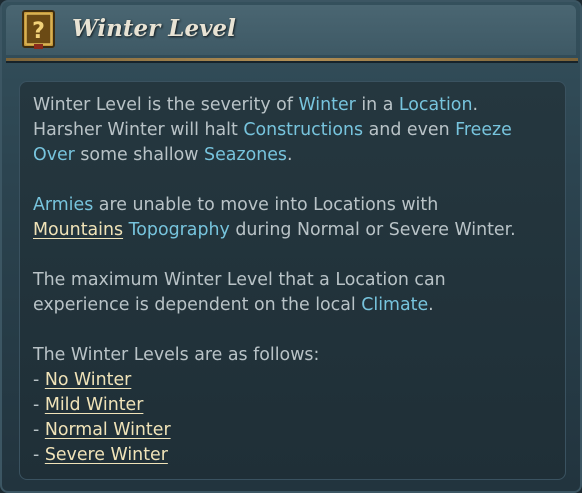 The width and height of the screenshot is (582, 493). Describe the element at coordinates (54, 155) in the screenshot. I see `keyword-over: Over` at that location.